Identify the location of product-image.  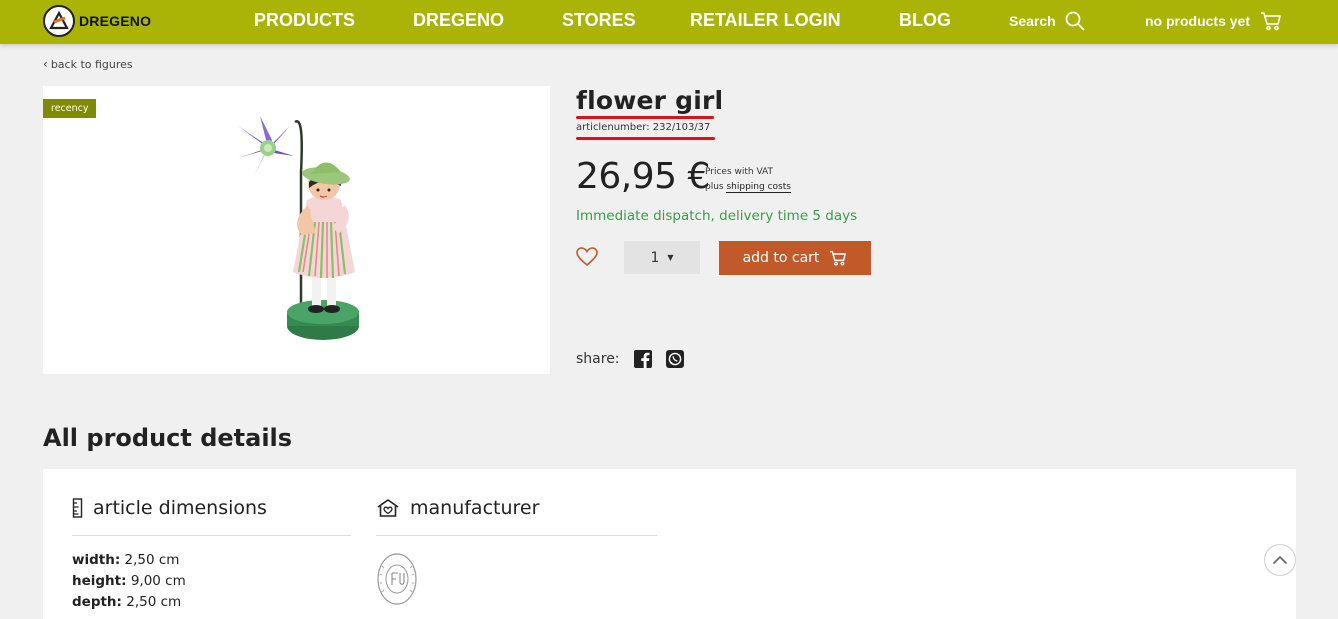
(298, 228).